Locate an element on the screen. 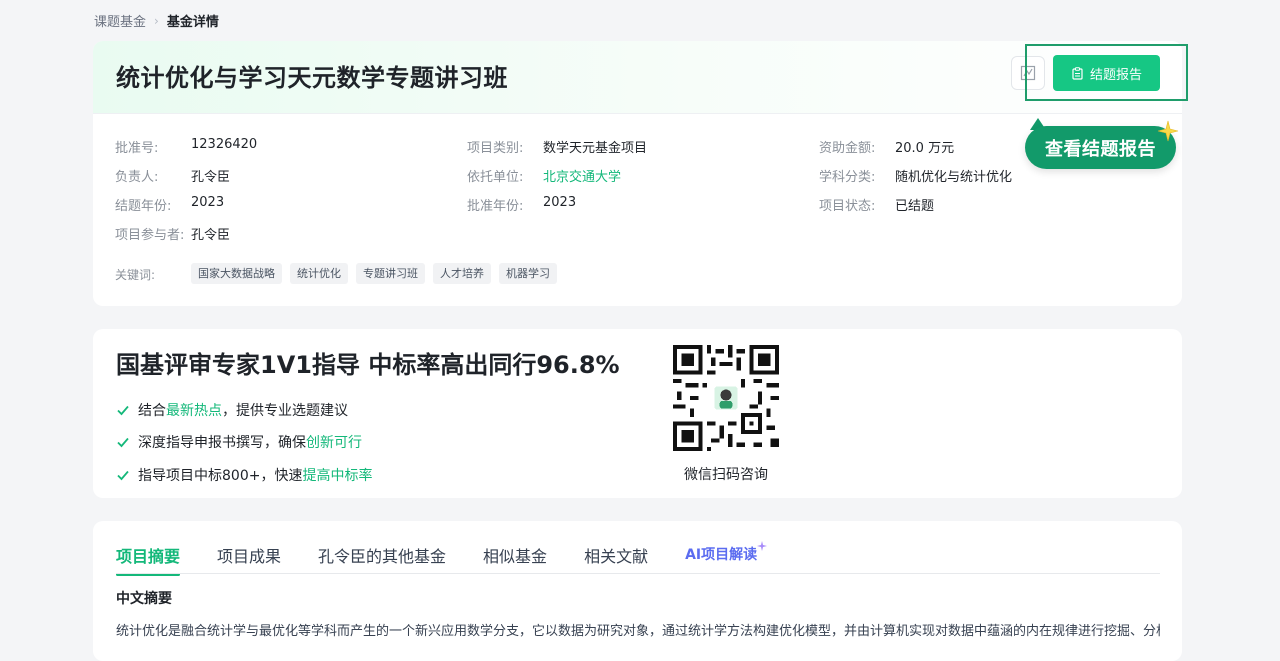  approval-no-label: 批准号: is located at coordinates (137, 148).